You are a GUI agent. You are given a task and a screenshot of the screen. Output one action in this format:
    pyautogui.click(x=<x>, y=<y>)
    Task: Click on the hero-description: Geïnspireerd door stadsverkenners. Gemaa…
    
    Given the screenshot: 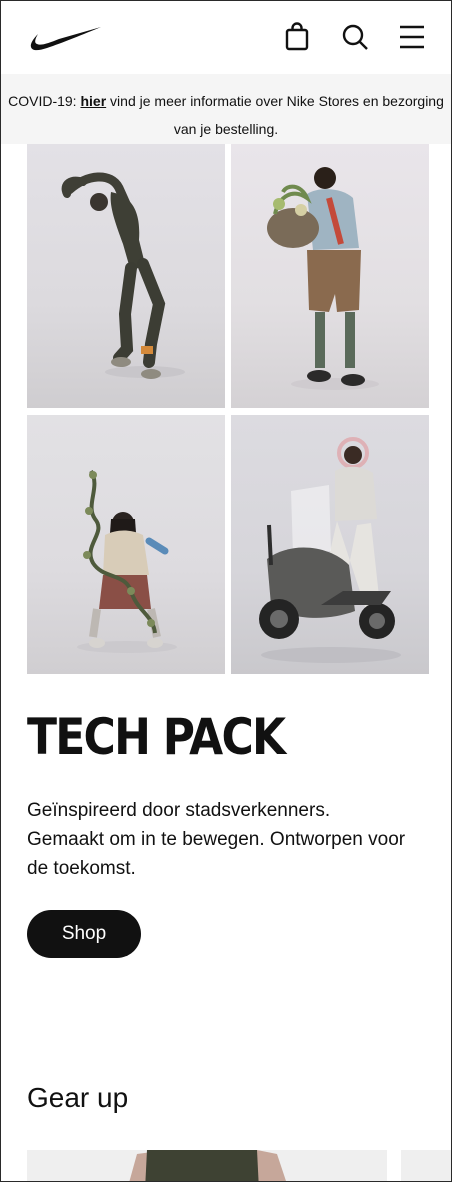 What is the action you would take?
    pyautogui.click(x=216, y=839)
    